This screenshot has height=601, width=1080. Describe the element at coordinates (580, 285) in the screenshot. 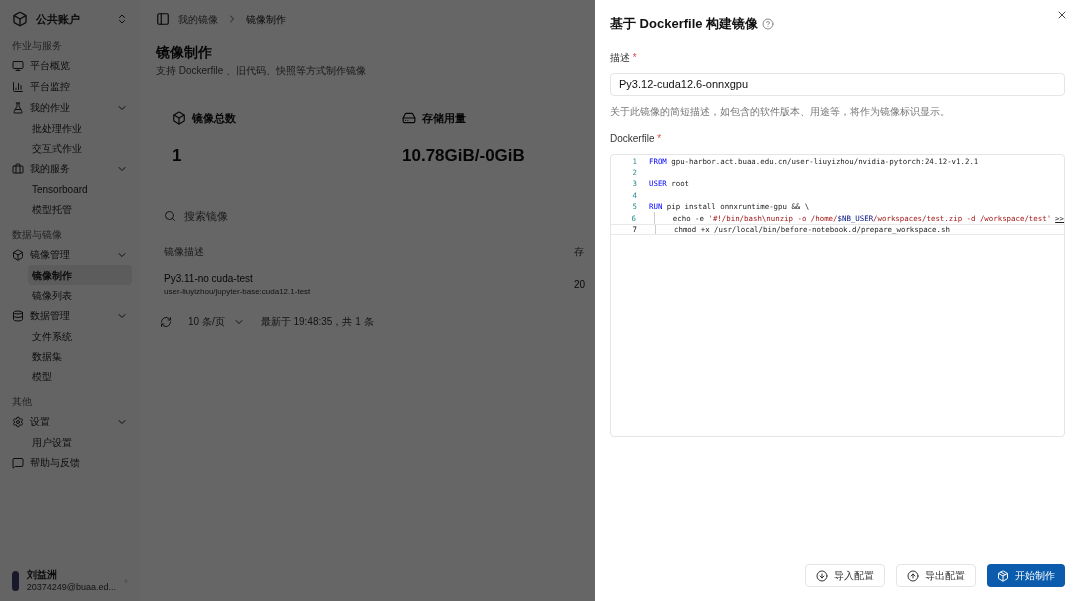

I see `table-cell-text: 20` at that location.